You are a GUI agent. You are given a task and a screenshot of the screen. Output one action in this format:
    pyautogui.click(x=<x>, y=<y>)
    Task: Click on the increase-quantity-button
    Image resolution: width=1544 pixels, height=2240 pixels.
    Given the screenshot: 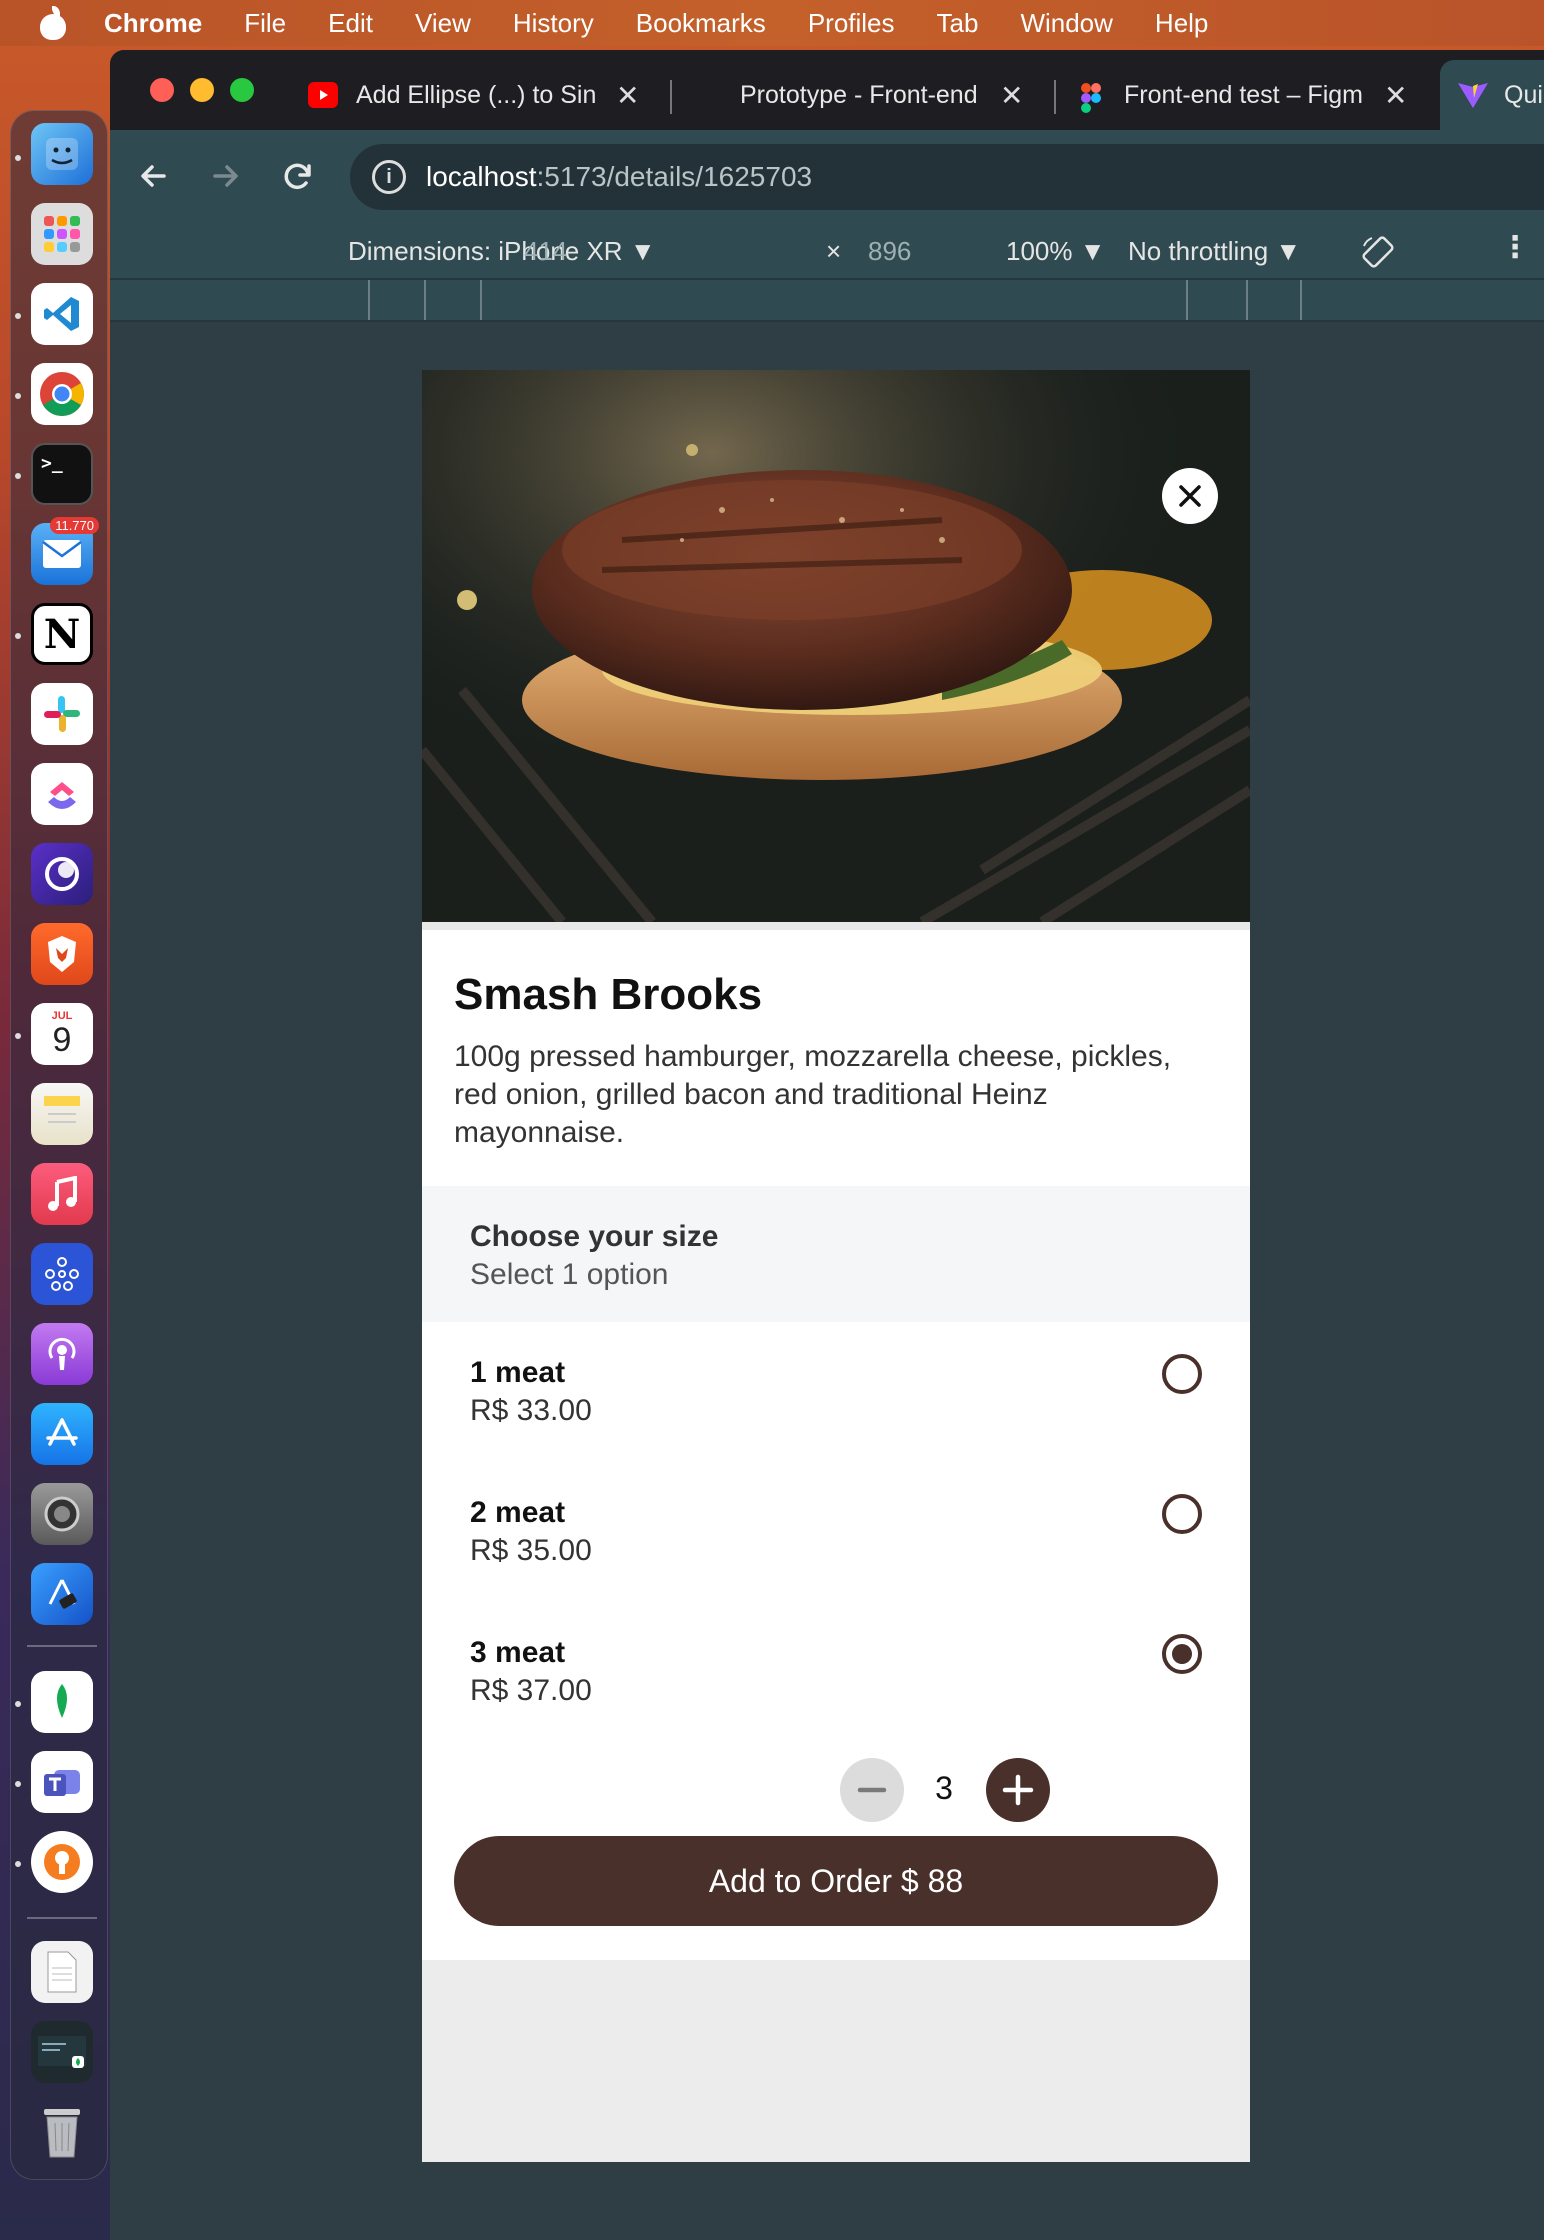 What is the action you would take?
    pyautogui.click(x=1018, y=1790)
    